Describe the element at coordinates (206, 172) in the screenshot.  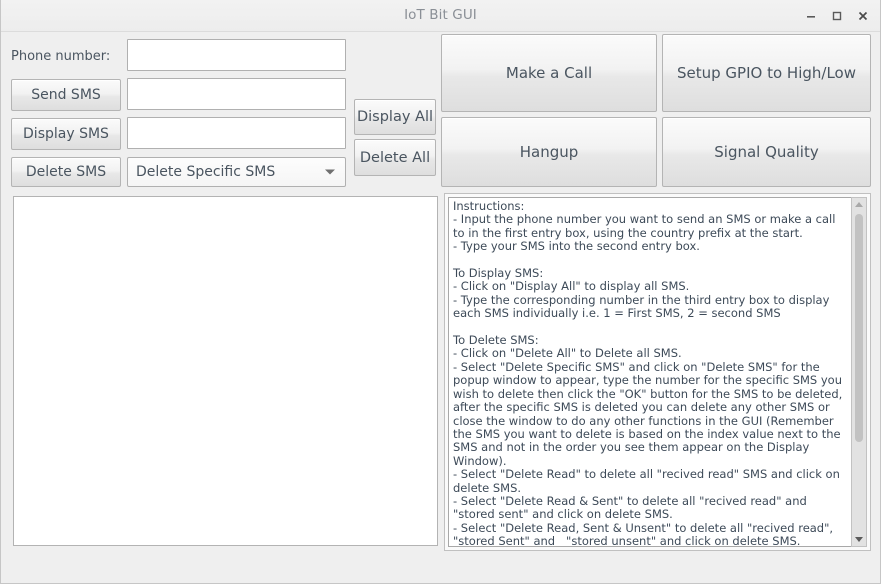
I see `delete-mode-selected-value: Delete Specific SMS` at that location.